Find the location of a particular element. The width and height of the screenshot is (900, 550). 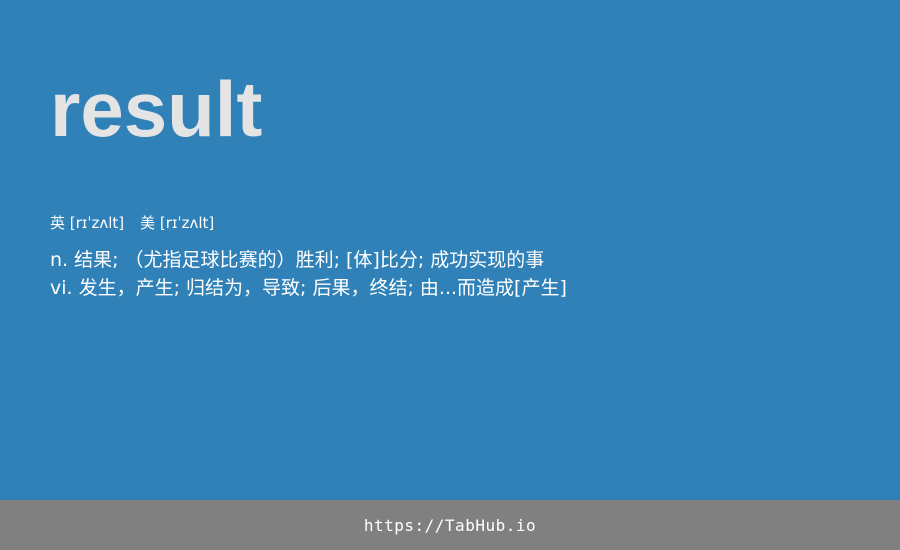

phonetics-row: 英 [rɪˈzʌlt] 美 [rɪˈzʌlt] is located at coordinates (132, 223).